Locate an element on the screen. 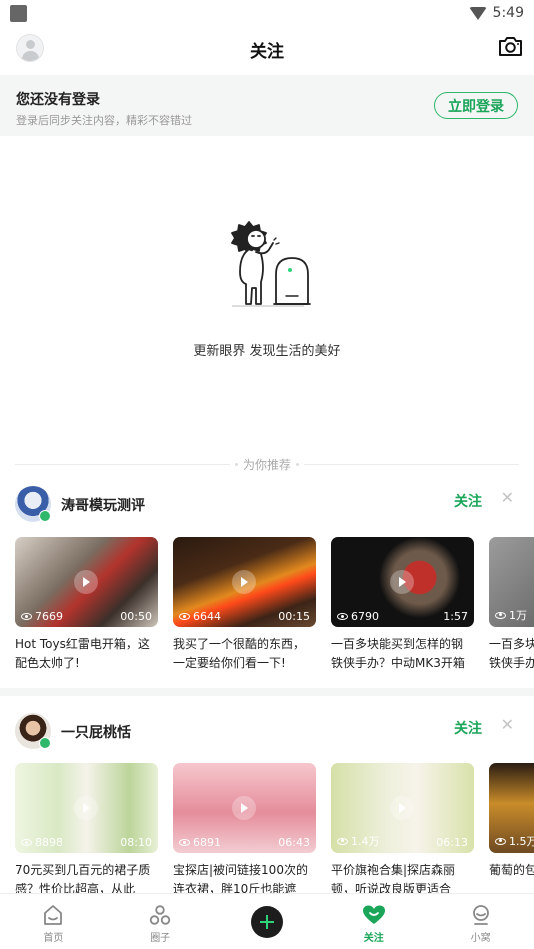  video-card: 1.5万 葡萄的包价就能买 is located at coordinates (511, 831).